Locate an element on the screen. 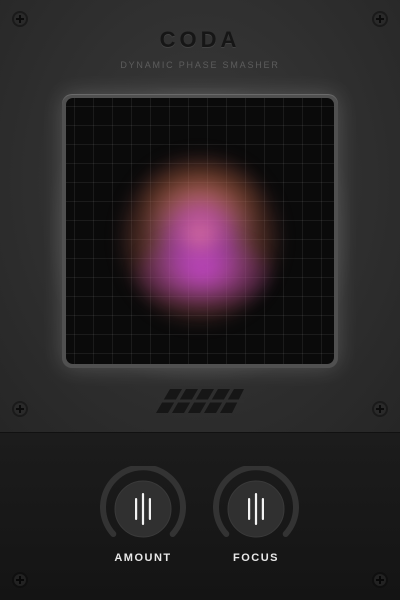  plugin-subtitle: DYNAMIC PHASE SMASHER is located at coordinates (200, 65).